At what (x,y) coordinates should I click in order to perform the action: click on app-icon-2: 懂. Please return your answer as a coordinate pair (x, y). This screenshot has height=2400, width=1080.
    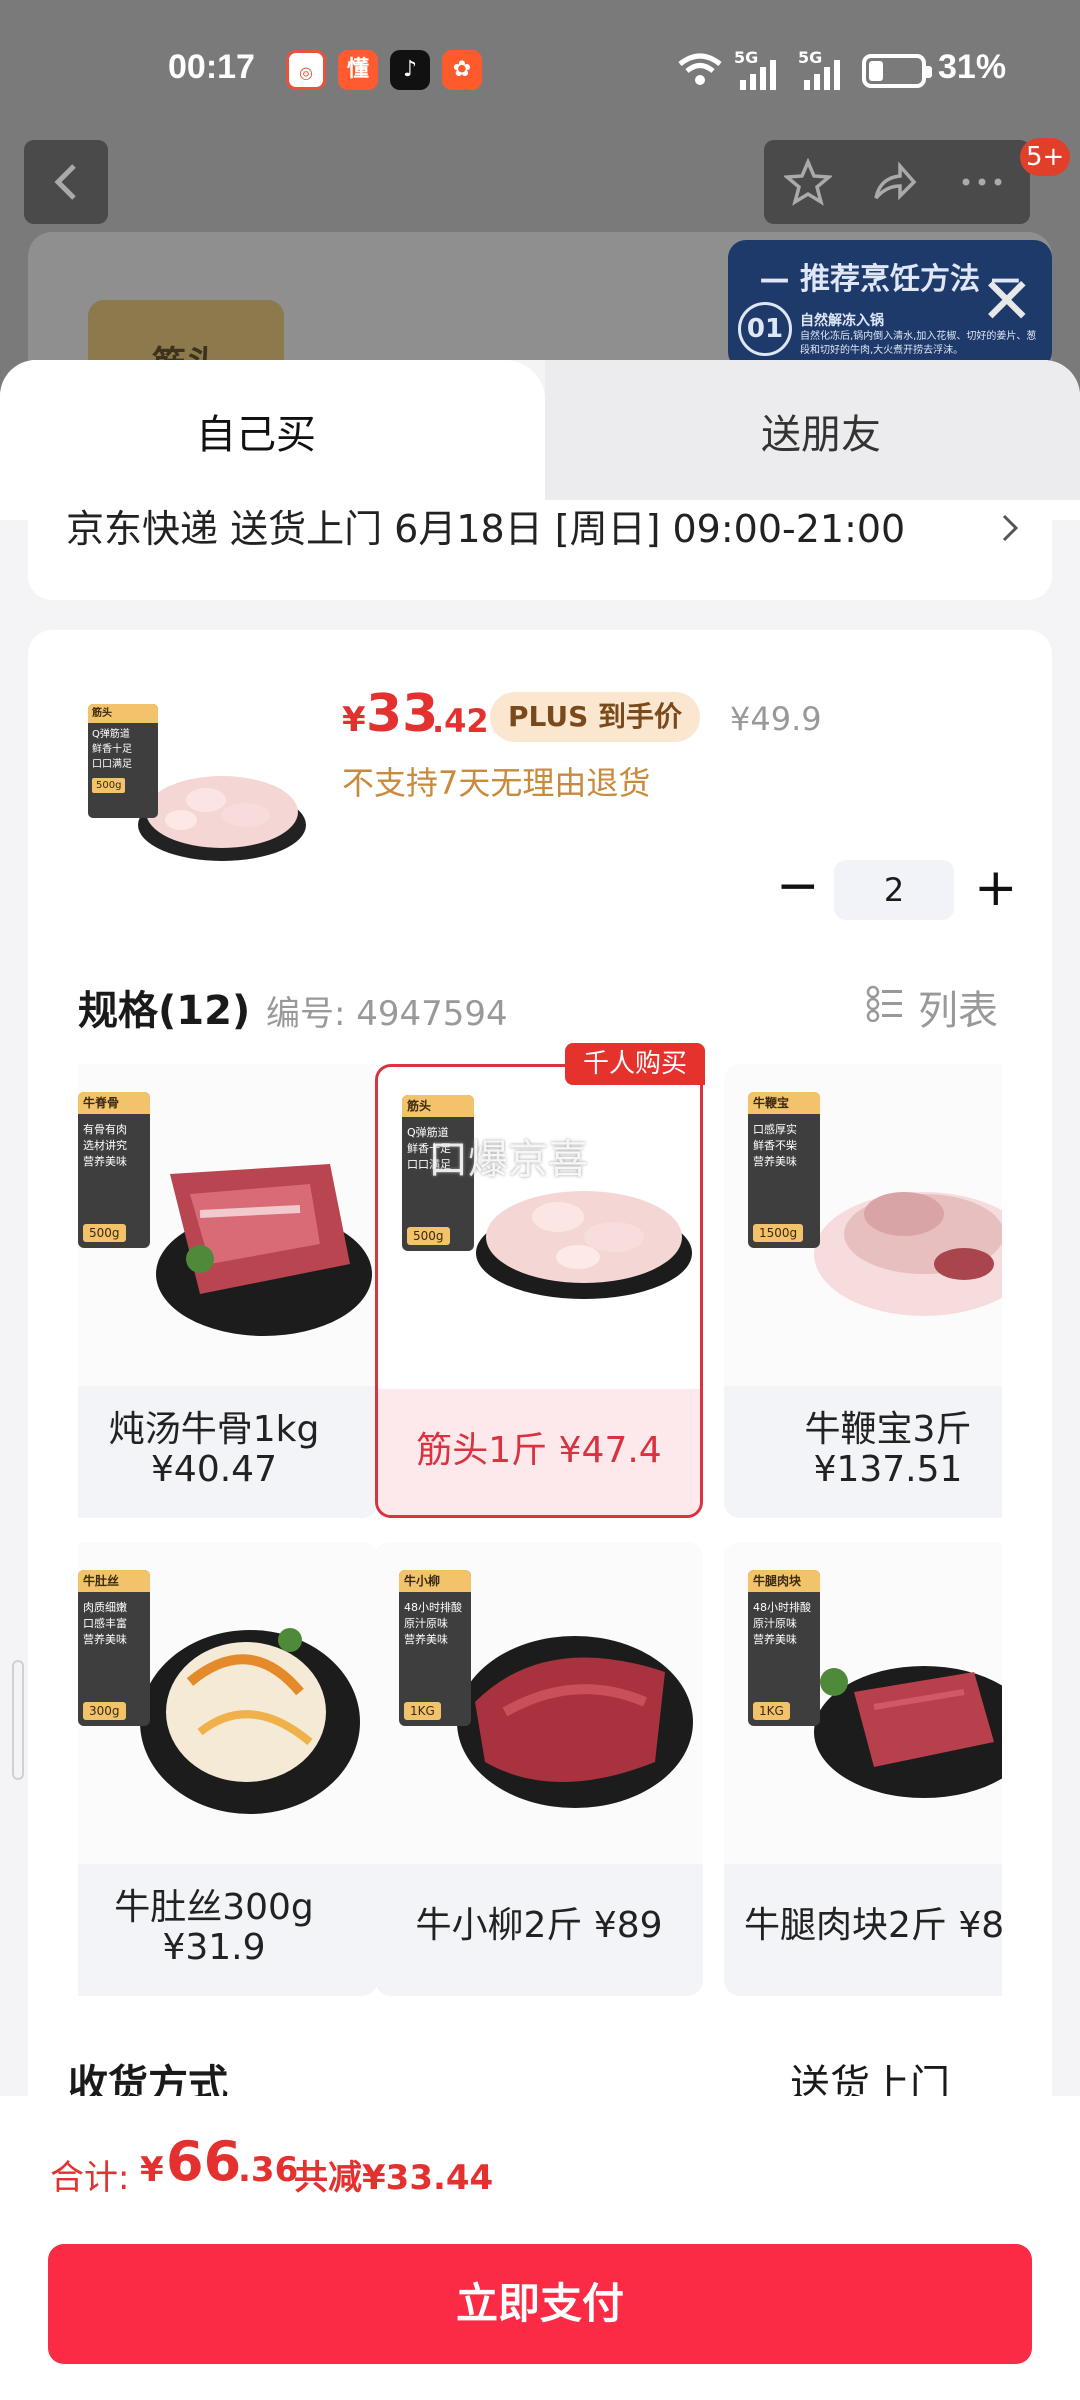
    Looking at the image, I should click on (358, 70).